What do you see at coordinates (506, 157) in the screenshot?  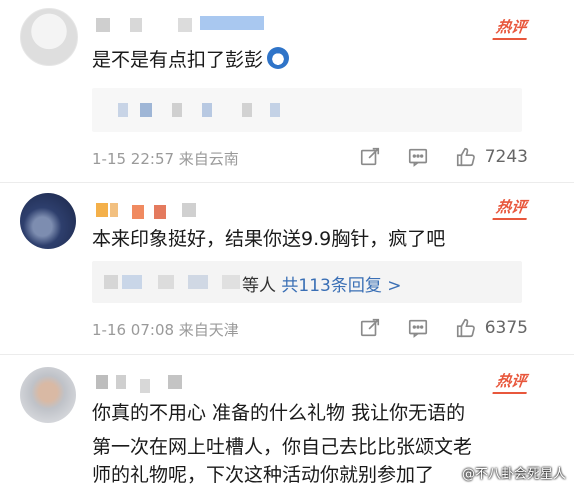 I see `like-count: 7243` at bounding box center [506, 157].